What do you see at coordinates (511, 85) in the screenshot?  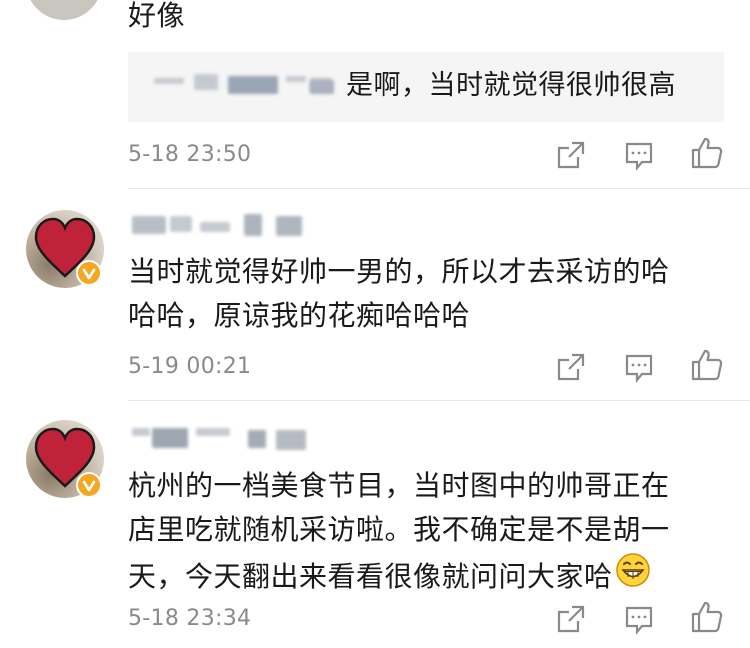 I see `reply-quote-text: 是啊，当时就觉得很帅很高` at bounding box center [511, 85].